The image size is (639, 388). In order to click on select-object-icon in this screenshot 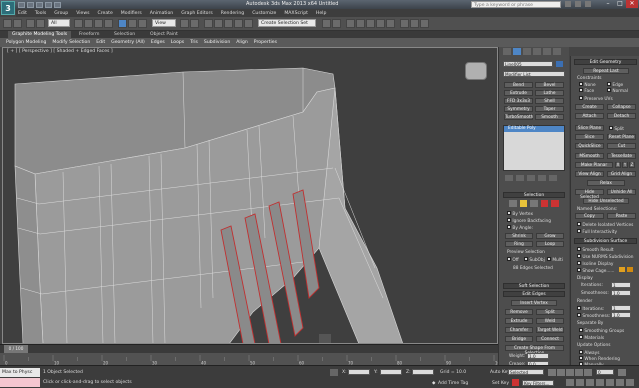, I will do `click(78, 23)`.